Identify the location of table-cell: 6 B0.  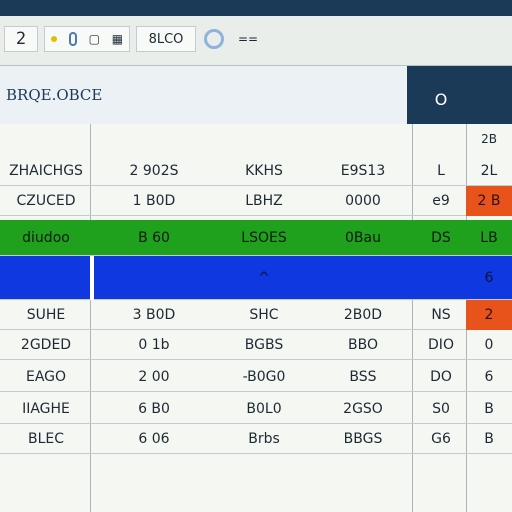
(154, 409).